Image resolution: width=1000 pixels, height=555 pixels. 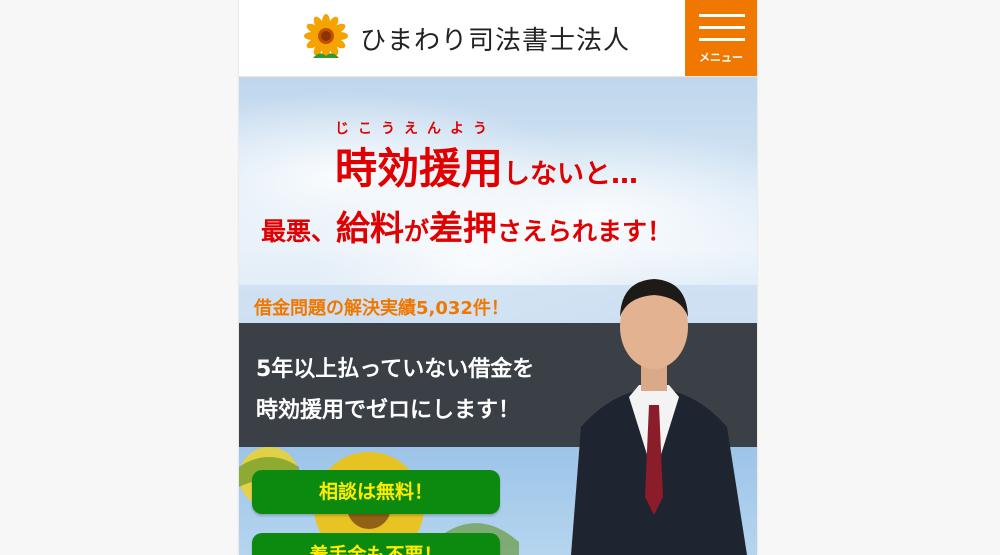 I want to click on headline-2: 最悪、給料が差押さえられます！, so click(x=466, y=225).